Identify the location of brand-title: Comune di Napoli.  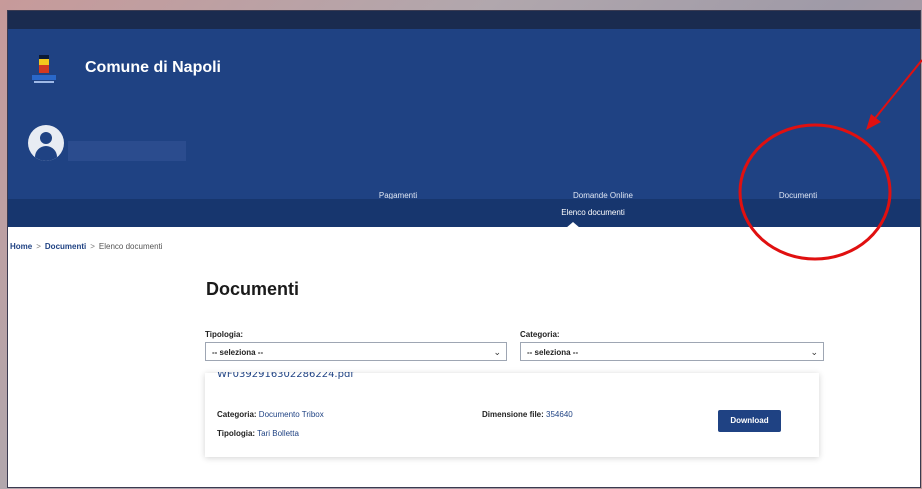
(153, 68).